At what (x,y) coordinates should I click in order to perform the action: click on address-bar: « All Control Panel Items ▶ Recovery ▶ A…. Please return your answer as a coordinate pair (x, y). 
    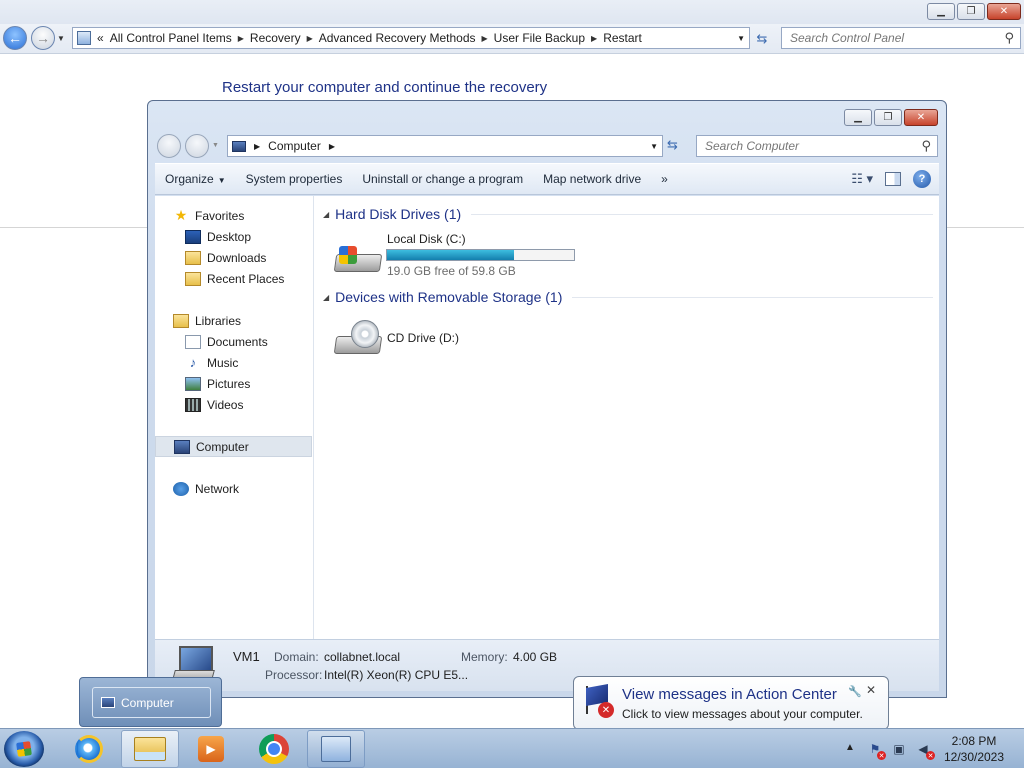
    Looking at the image, I should click on (411, 38).